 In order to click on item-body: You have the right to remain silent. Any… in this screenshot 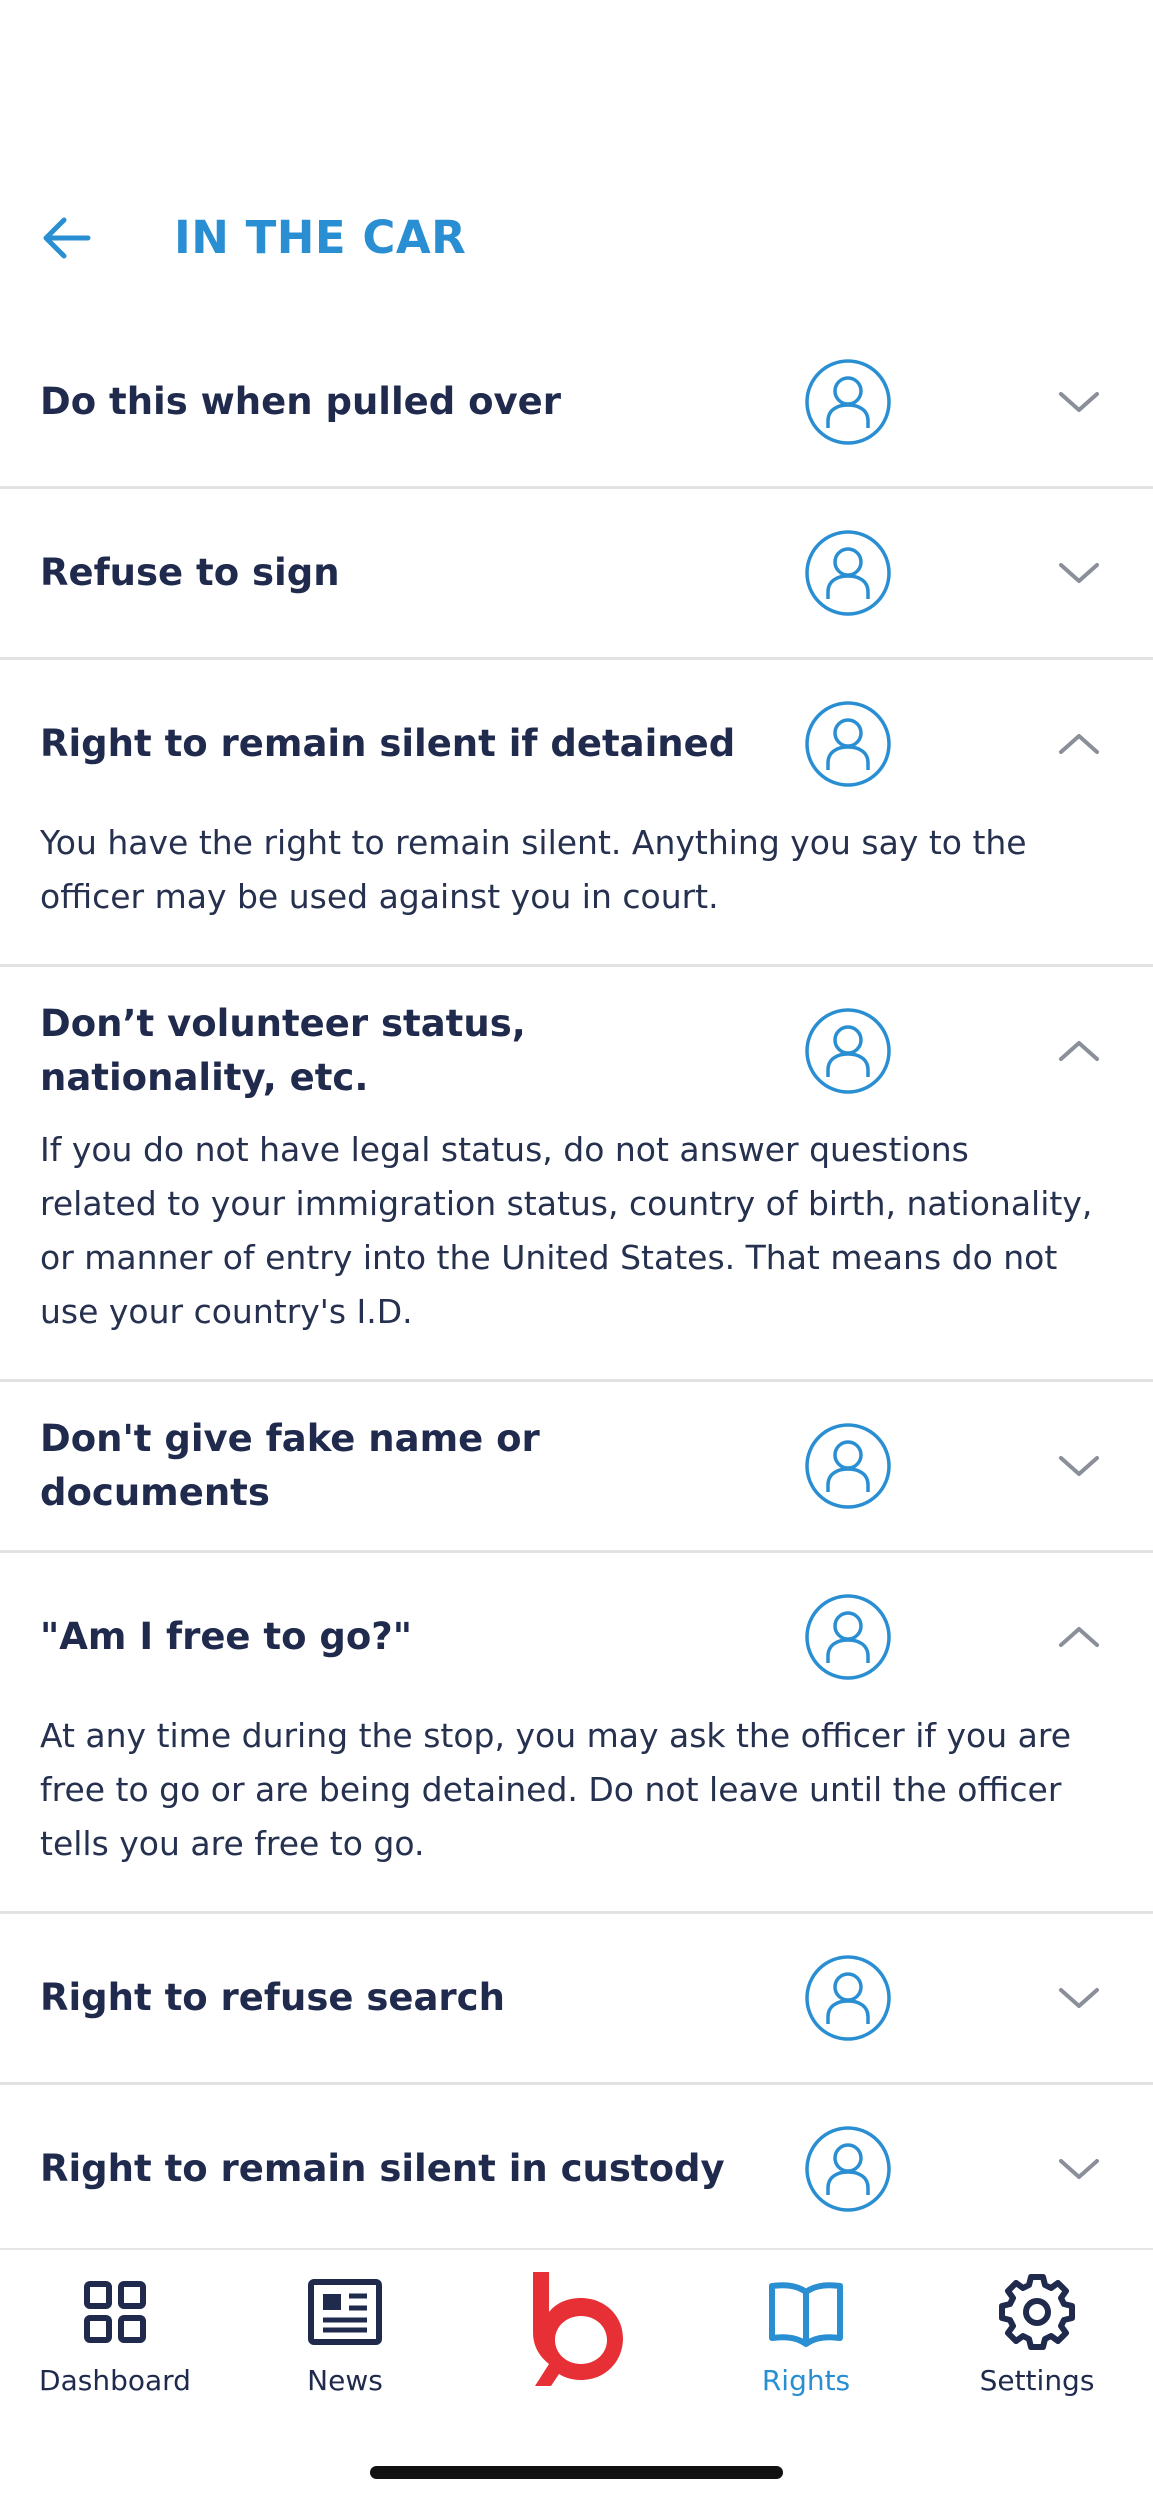, I will do `click(533, 869)`.